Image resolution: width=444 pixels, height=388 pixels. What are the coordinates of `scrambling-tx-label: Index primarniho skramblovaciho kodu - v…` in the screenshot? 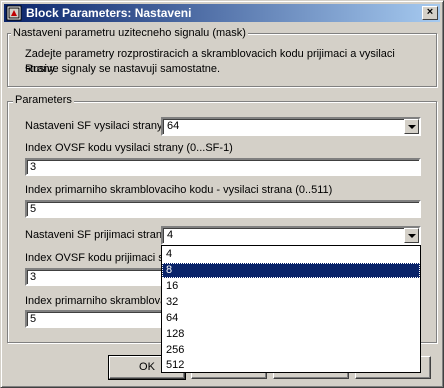 It's located at (179, 190).